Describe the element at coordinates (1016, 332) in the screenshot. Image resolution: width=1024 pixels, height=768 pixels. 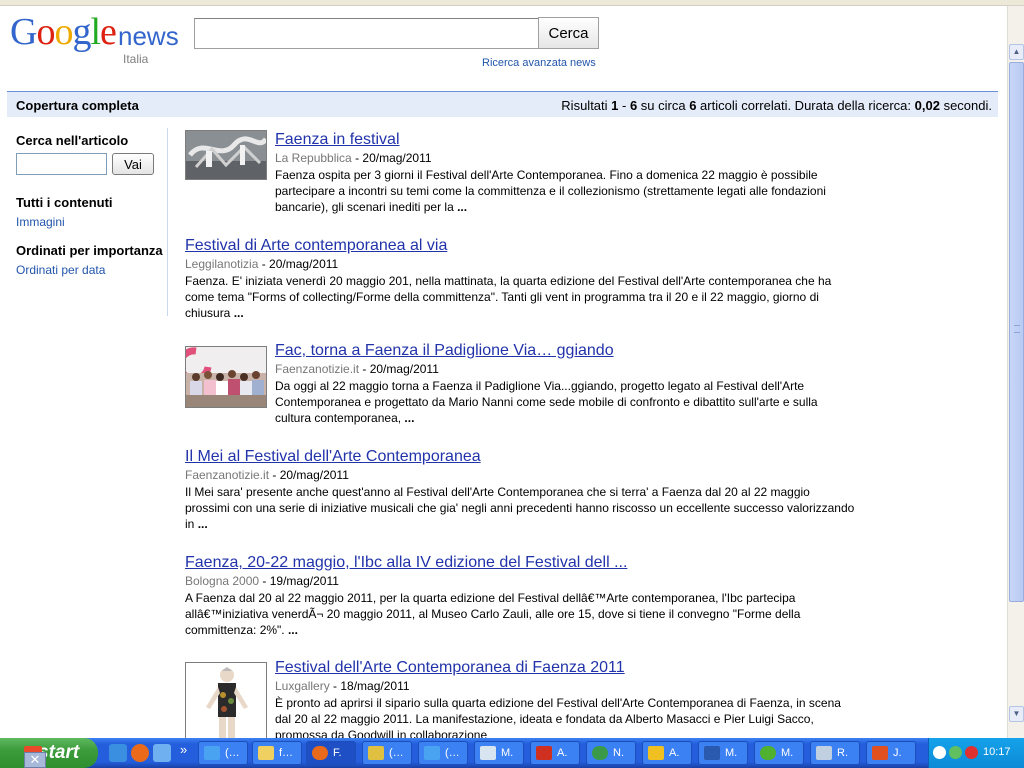
I see `scroll-thumb` at that location.